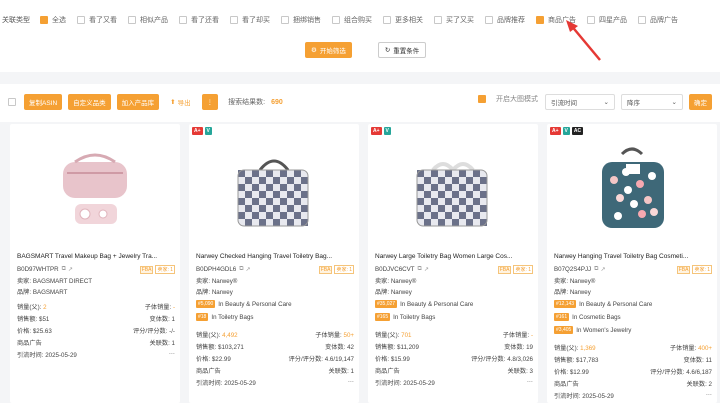 The width and height of the screenshot is (720, 403). Describe the element at coordinates (54, 280) in the screenshot. I see `seller-name: 卖家: BAGSMART DIRECT` at that location.